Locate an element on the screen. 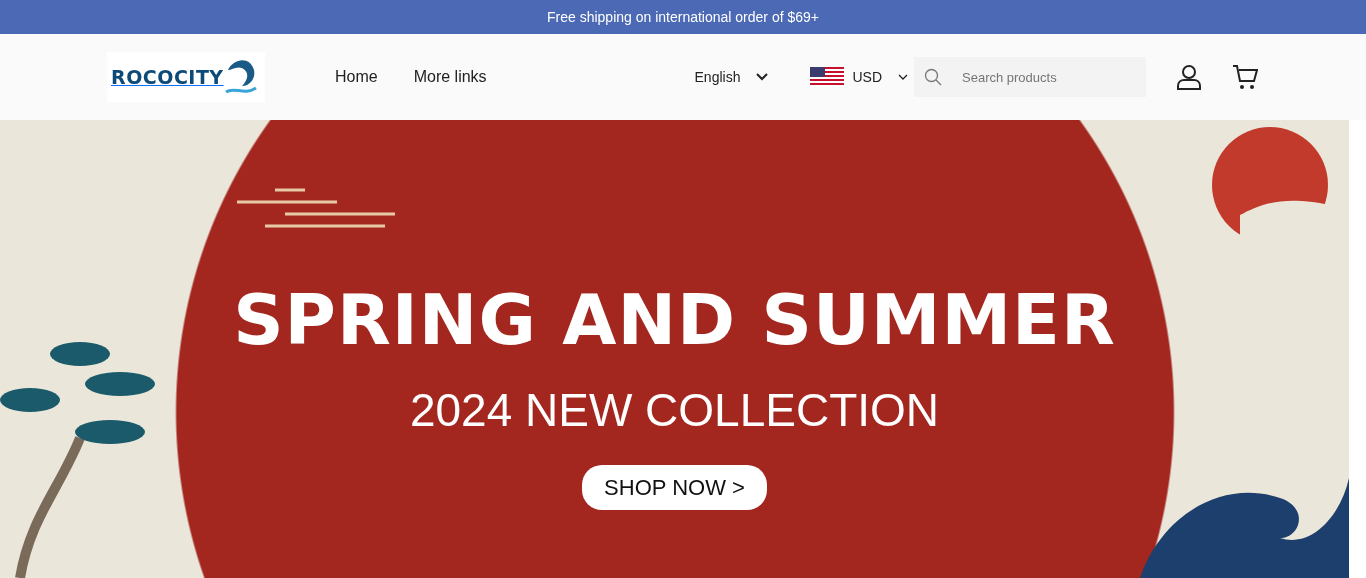  logo: ROCOCITY is located at coordinates (186, 77).